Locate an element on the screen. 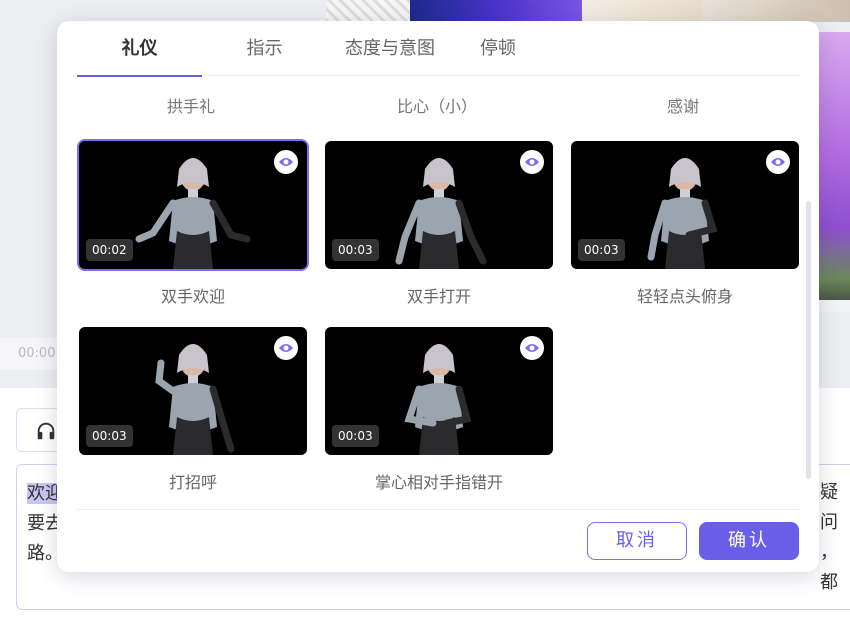 The height and width of the screenshot is (630, 850). action-card: 00:02 is located at coordinates (193, 205).